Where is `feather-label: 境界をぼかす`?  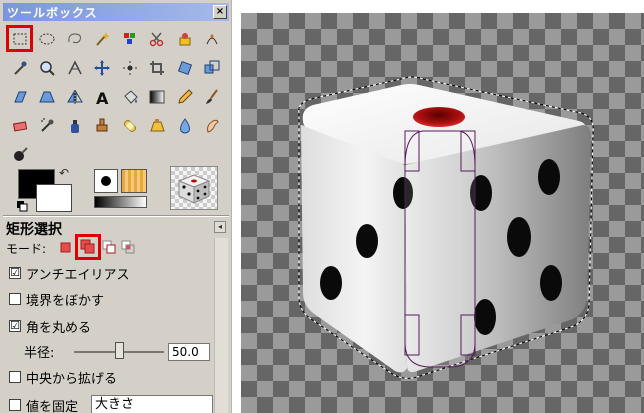
feather-label: 境界をぼかす is located at coordinates (65, 301).